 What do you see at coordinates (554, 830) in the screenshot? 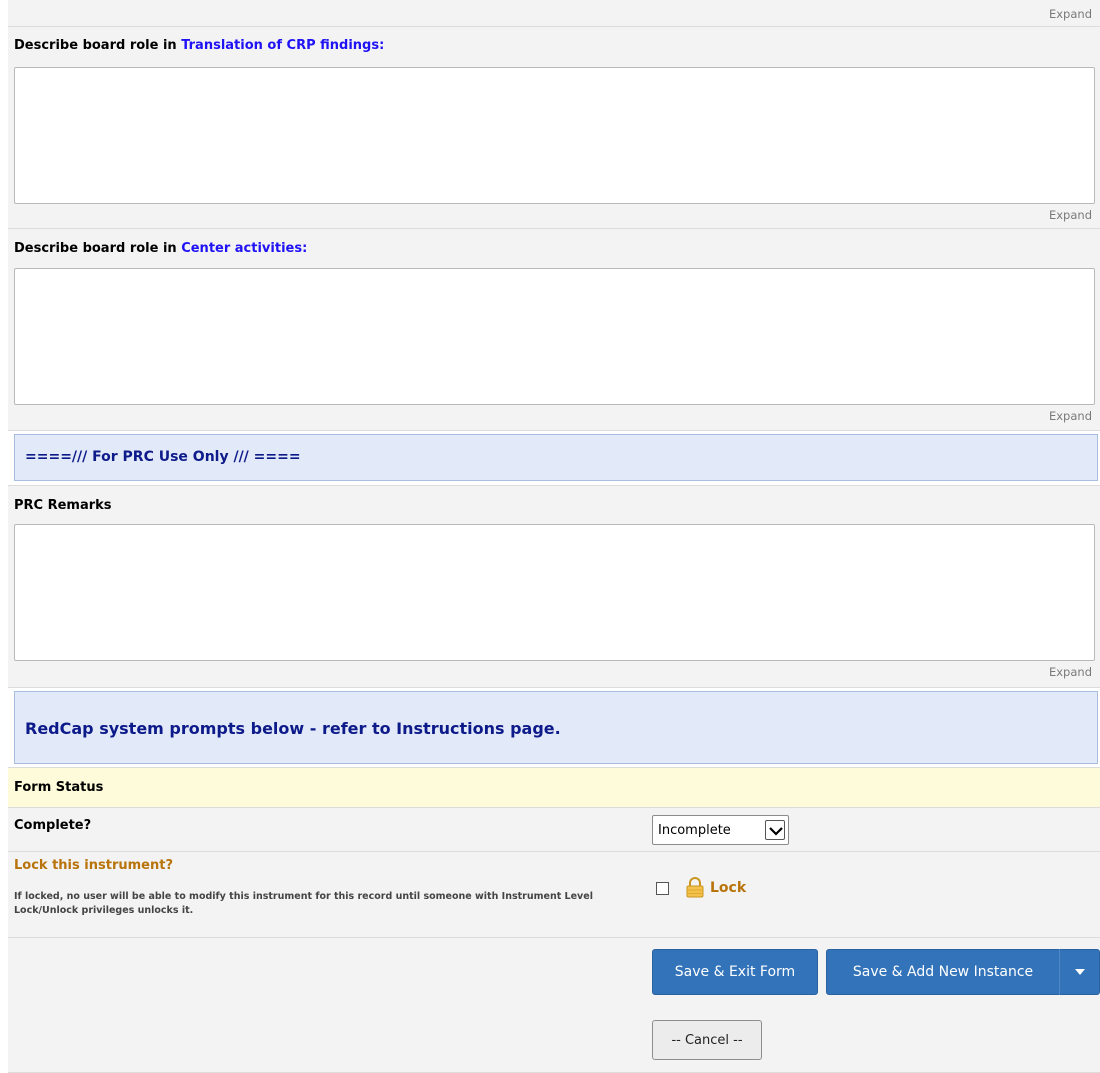
I see `complete-row: Complete? Incomplete` at bounding box center [554, 830].